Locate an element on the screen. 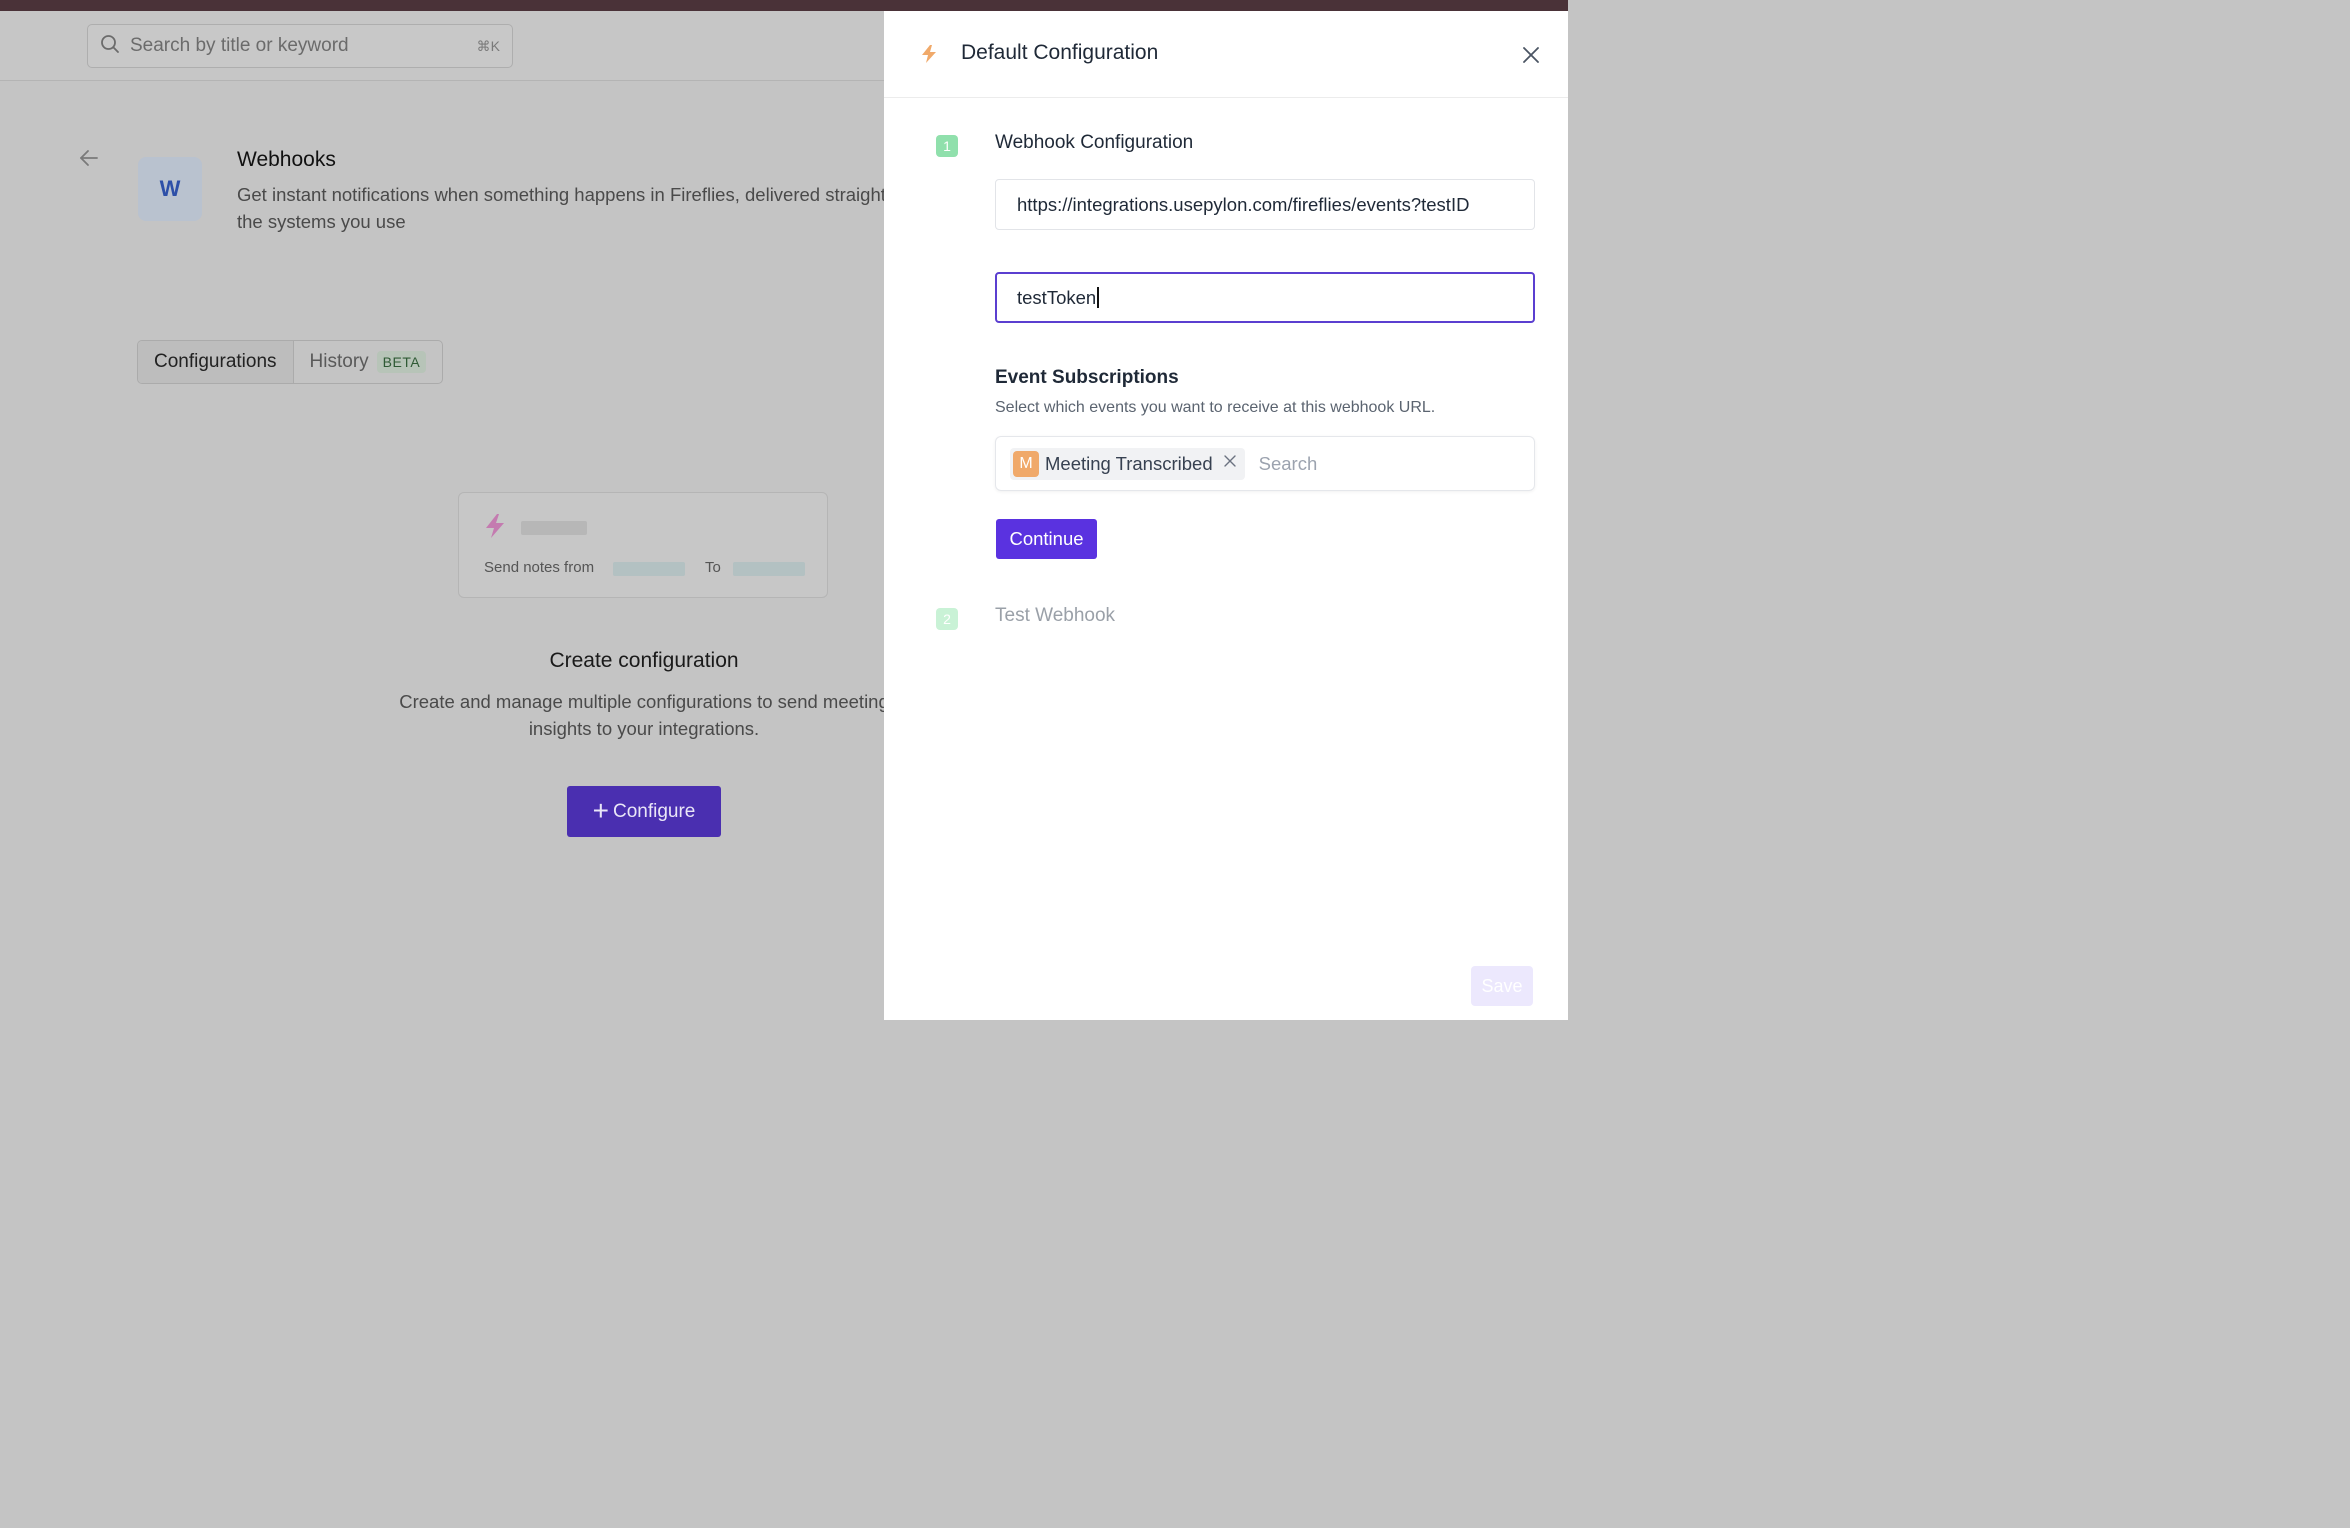 This screenshot has width=2350, height=1528. search-icon is located at coordinates (110, 46).